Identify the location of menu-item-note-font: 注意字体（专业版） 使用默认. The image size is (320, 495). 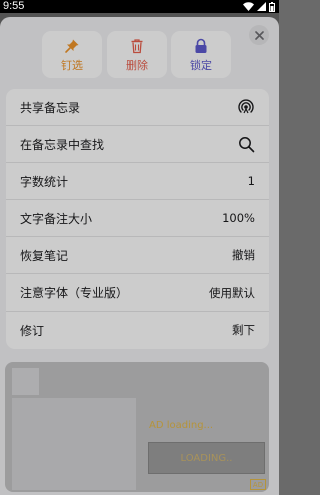
(137, 293).